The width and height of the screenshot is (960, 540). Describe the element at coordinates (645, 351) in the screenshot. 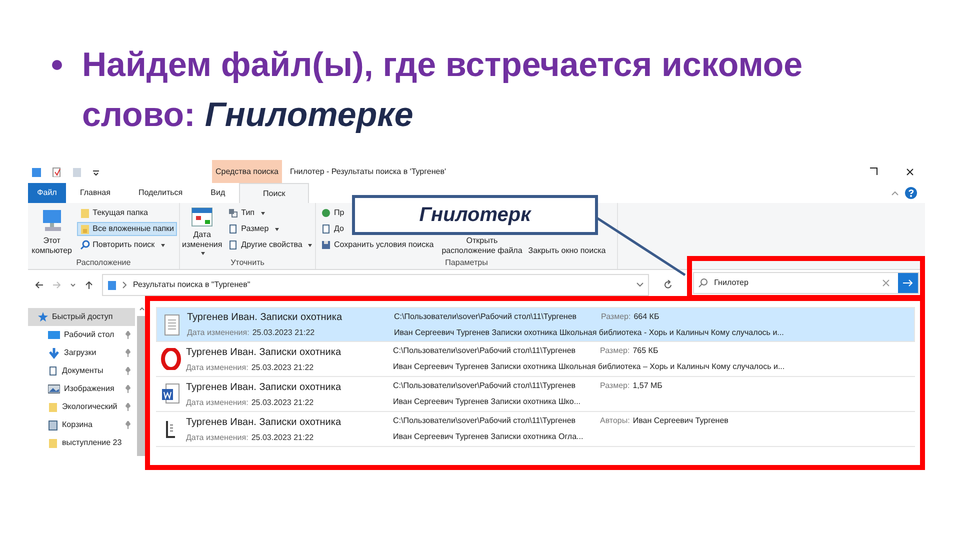

I see `size-value: 765 КБ` at that location.